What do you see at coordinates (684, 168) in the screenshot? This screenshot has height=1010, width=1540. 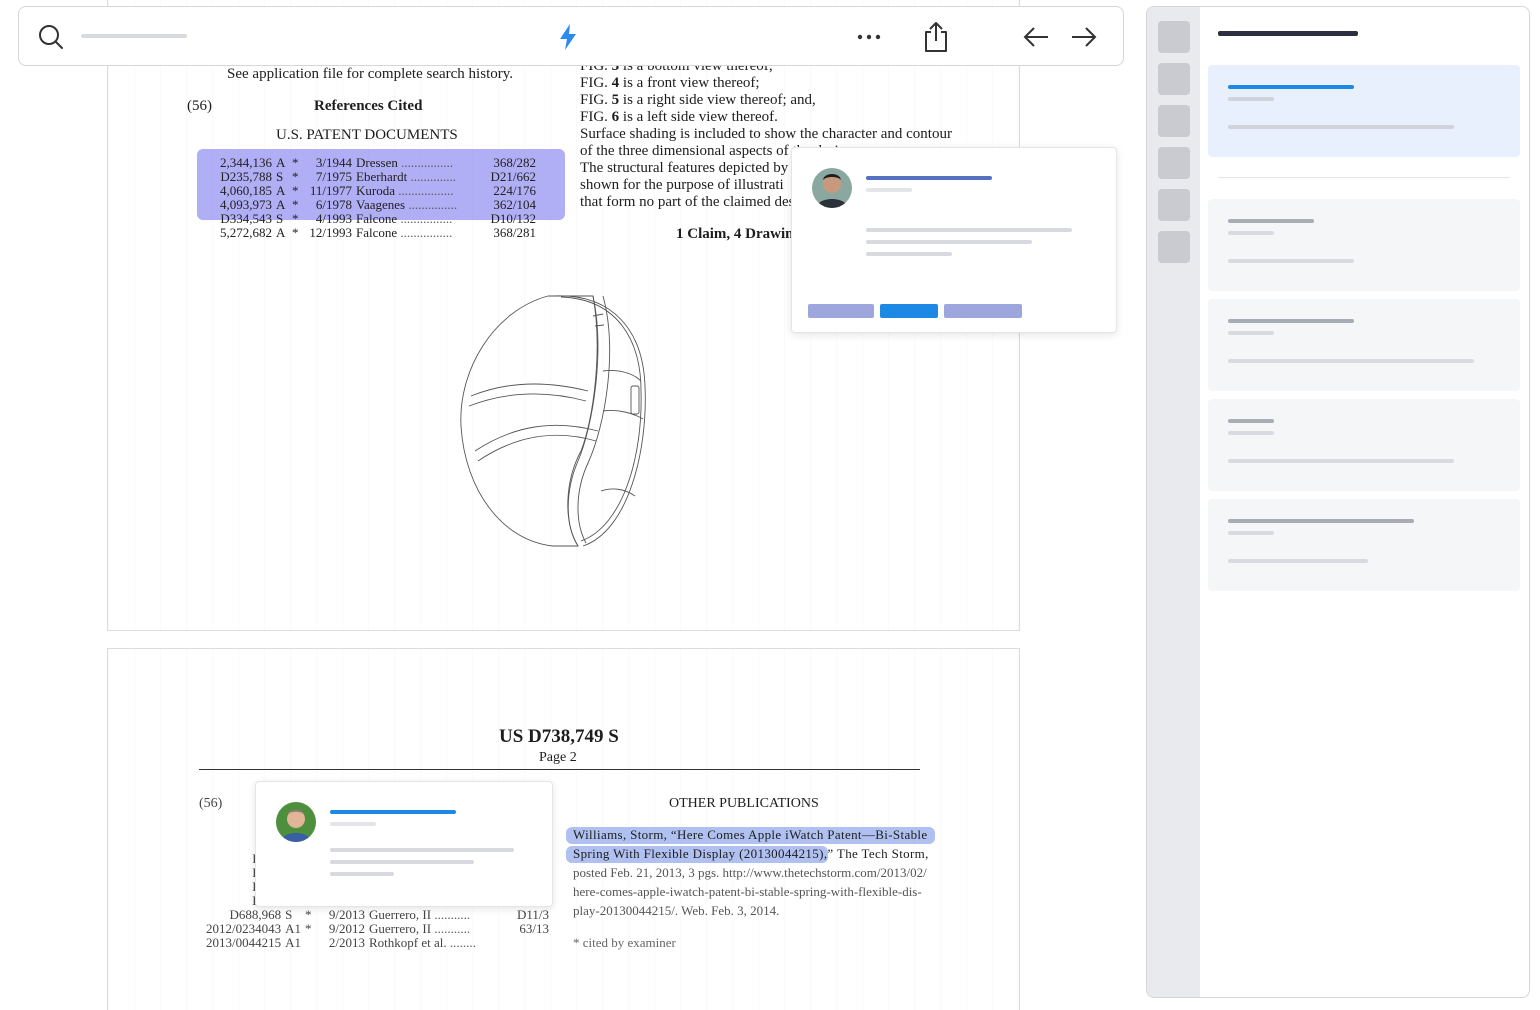 I see `description-line: The structural features depicted by` at bounding box center [684, 168].